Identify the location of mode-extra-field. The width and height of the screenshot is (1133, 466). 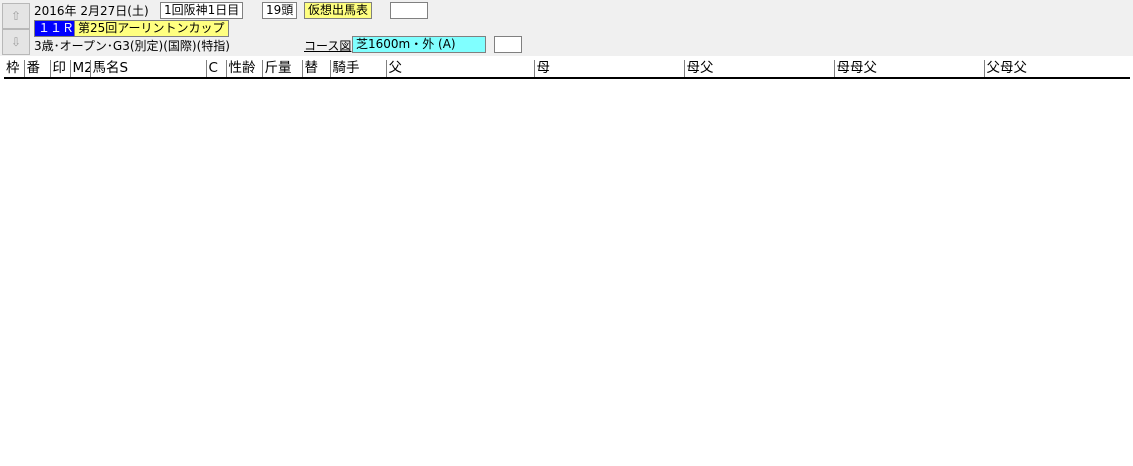
(409, 10).